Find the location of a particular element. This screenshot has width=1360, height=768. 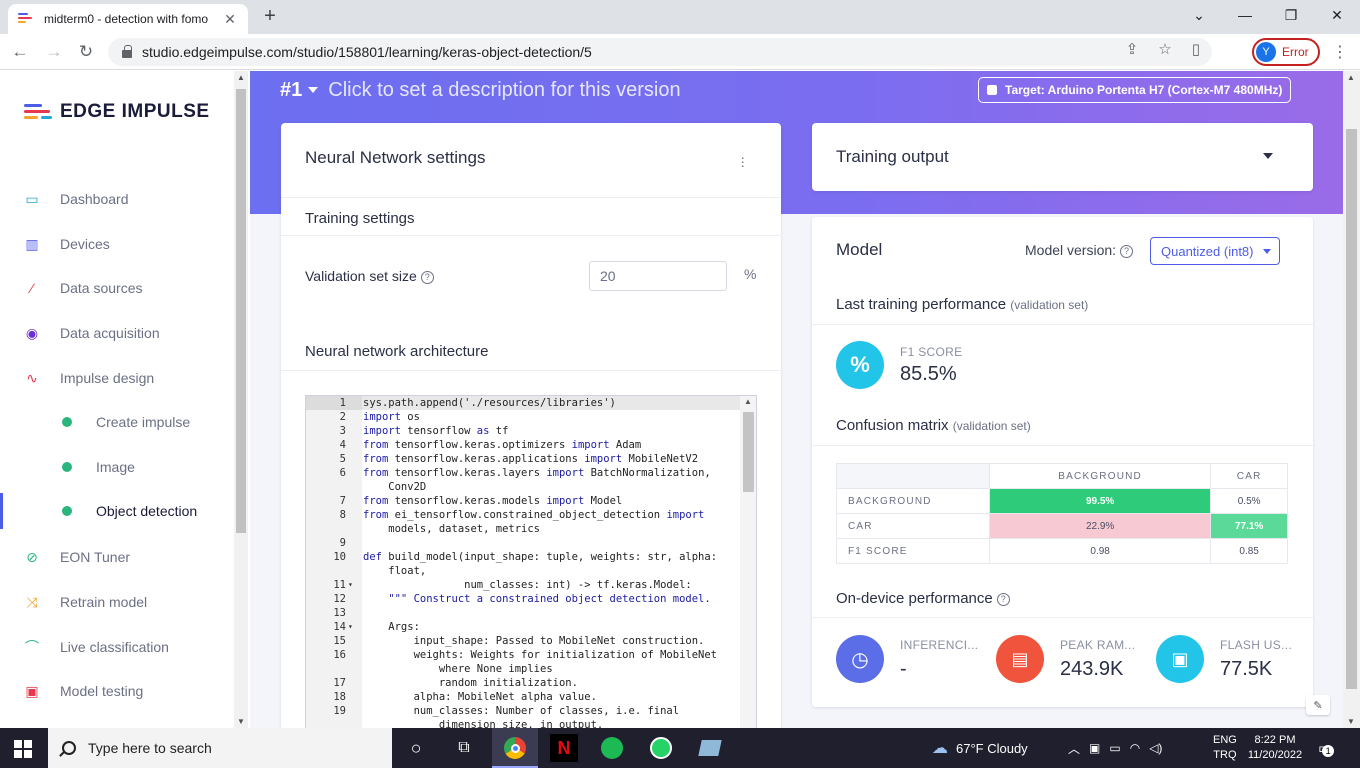

more-options-icon: · · · is located at coordinates (742, 161).